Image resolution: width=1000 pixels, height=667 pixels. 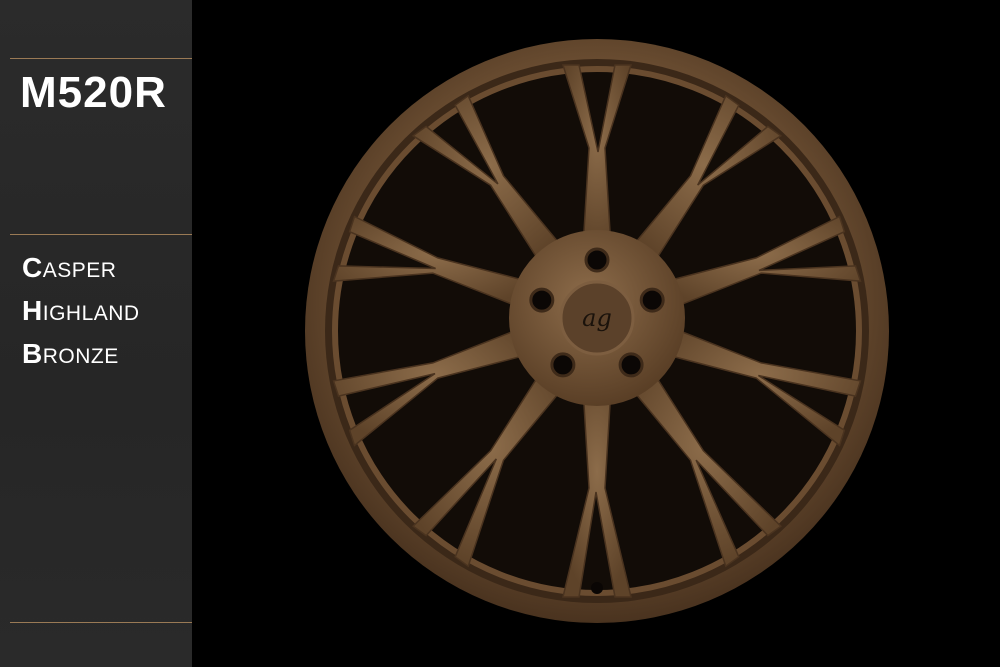 I want to click on model-name: M520R, so click(x=93, y=92).